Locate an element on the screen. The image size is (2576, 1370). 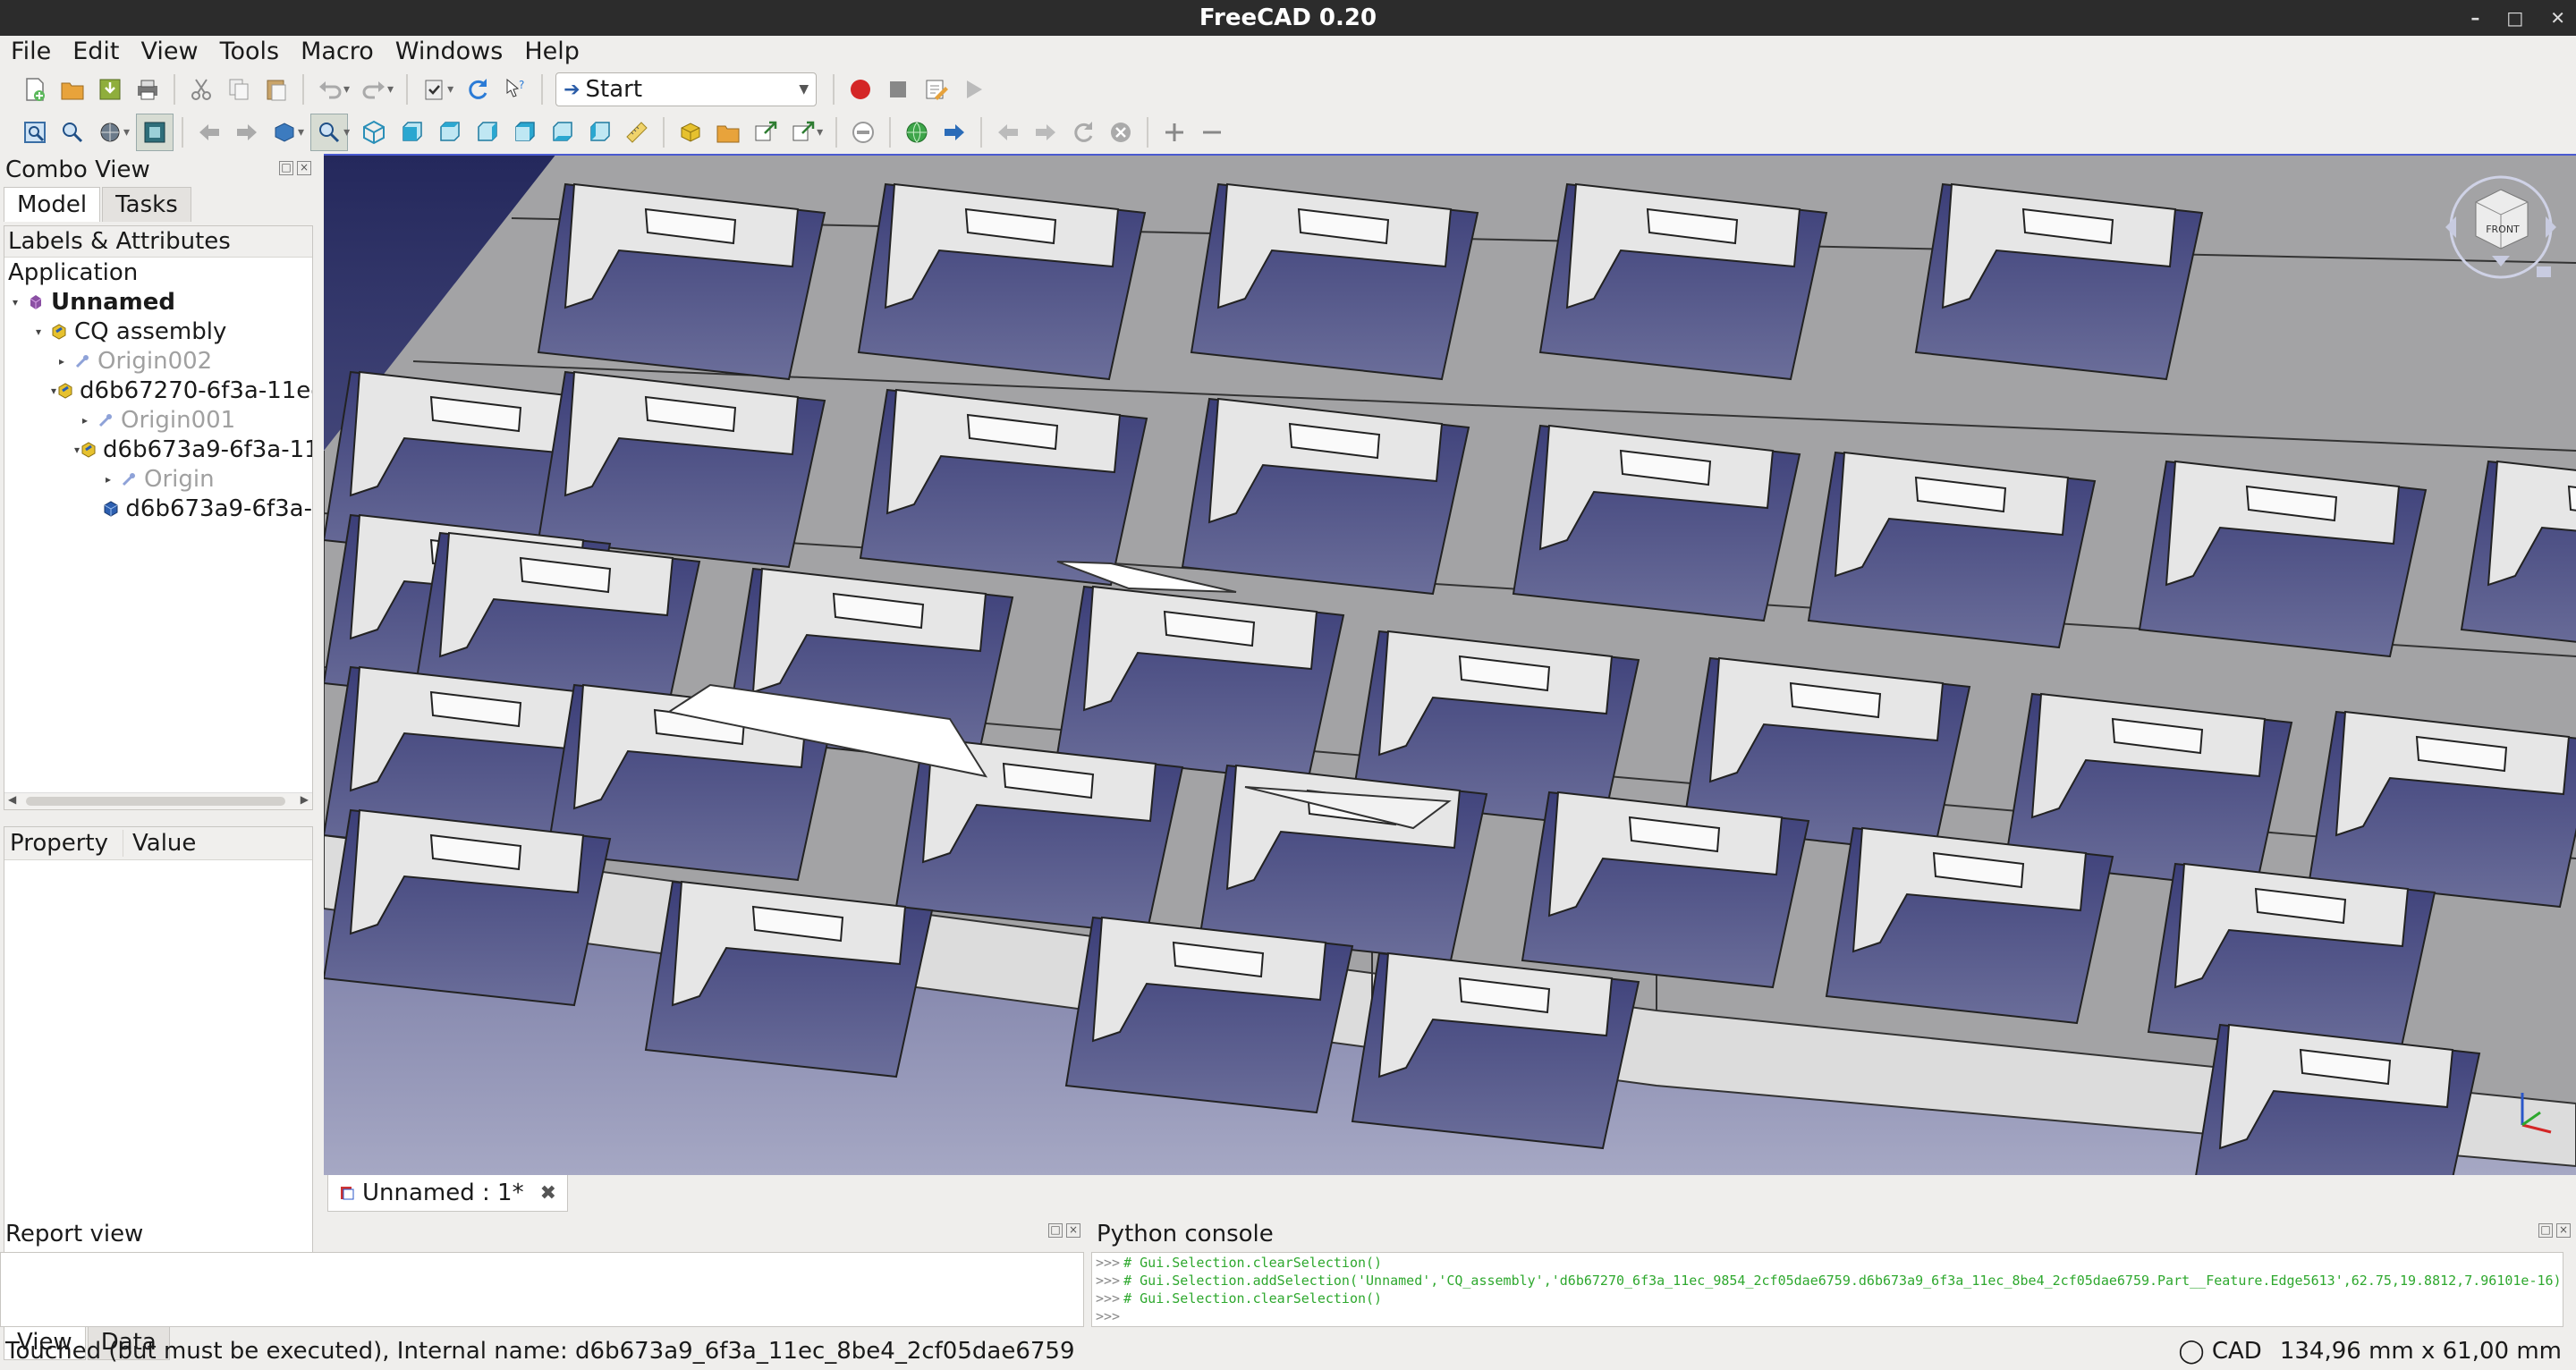
create-part-button is located at coordinates (690, 132).